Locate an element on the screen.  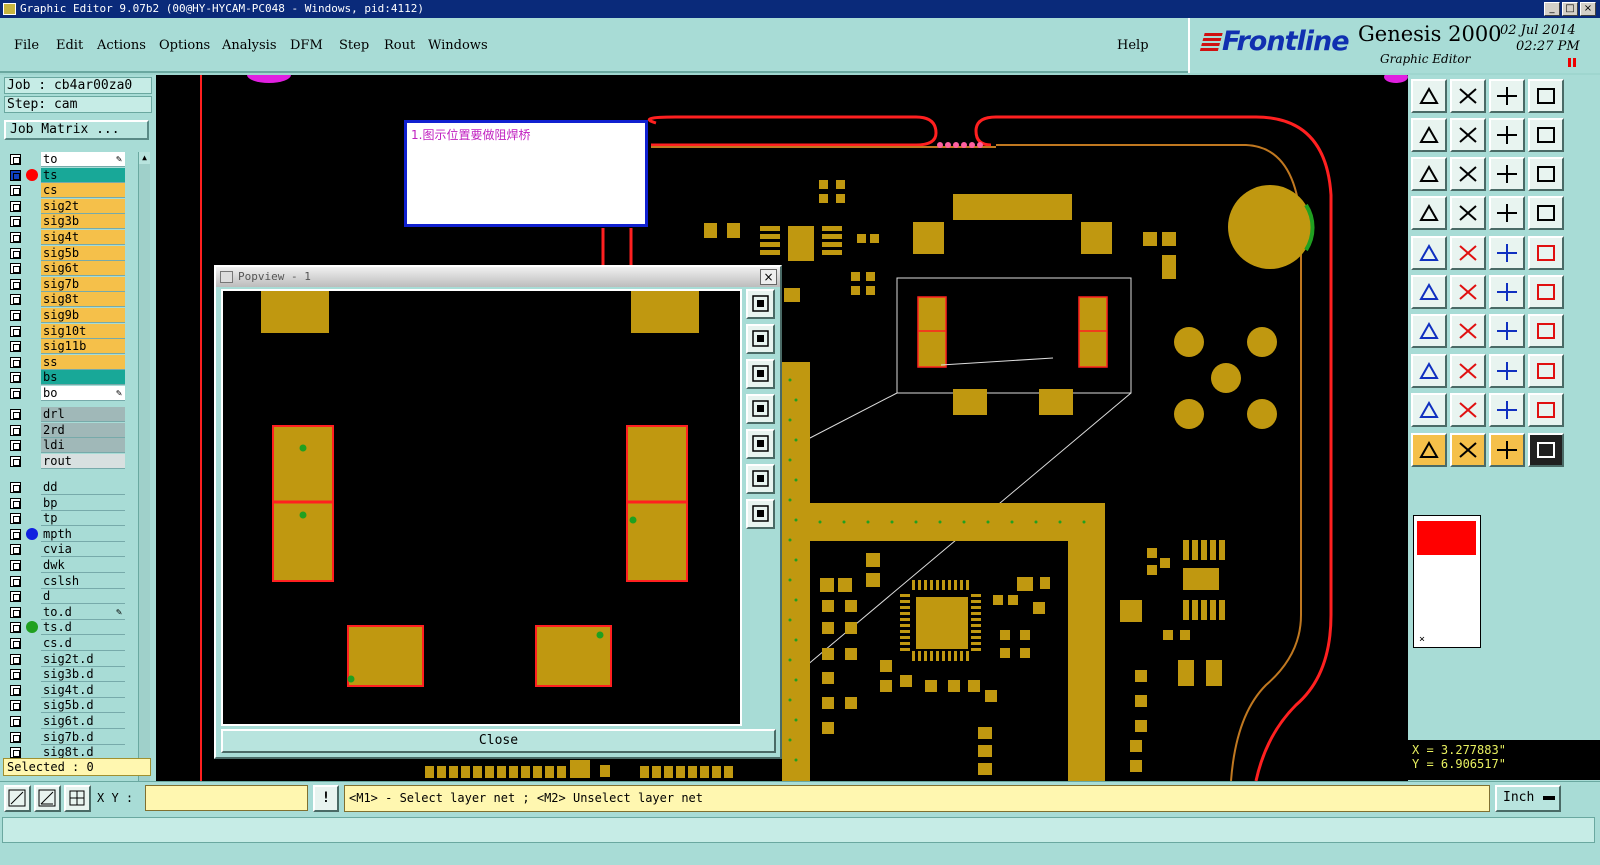
grid-button is located at coordinates (77, 798).